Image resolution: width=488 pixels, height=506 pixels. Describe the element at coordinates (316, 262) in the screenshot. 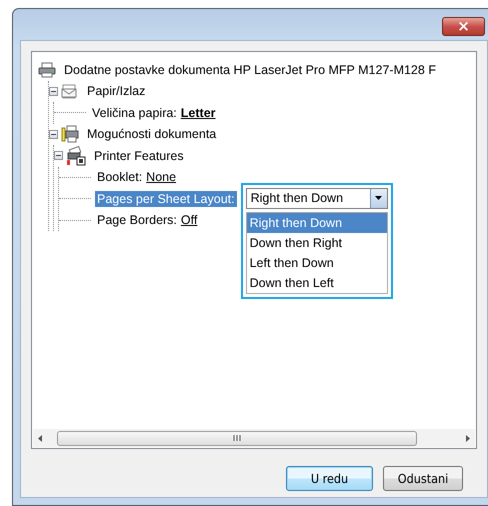

I see `dropdown-option: Left then Down` at that location.